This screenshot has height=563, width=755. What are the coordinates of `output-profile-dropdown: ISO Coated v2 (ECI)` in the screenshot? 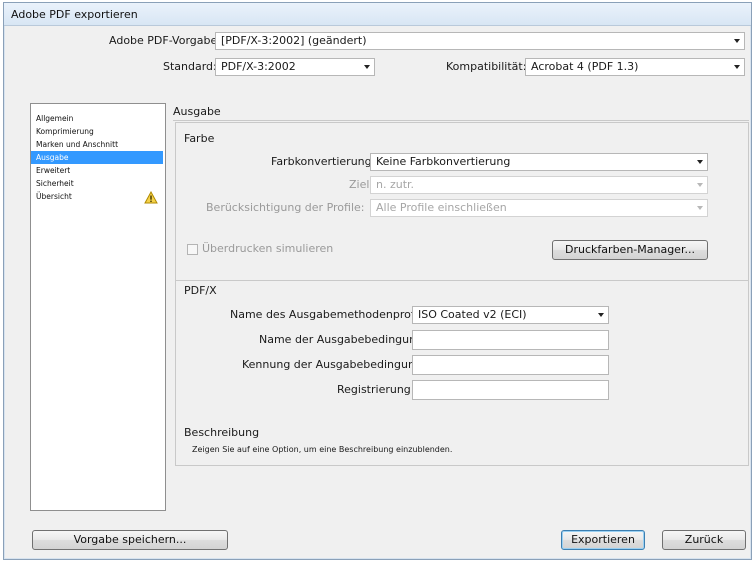 It's located at (510, 315).